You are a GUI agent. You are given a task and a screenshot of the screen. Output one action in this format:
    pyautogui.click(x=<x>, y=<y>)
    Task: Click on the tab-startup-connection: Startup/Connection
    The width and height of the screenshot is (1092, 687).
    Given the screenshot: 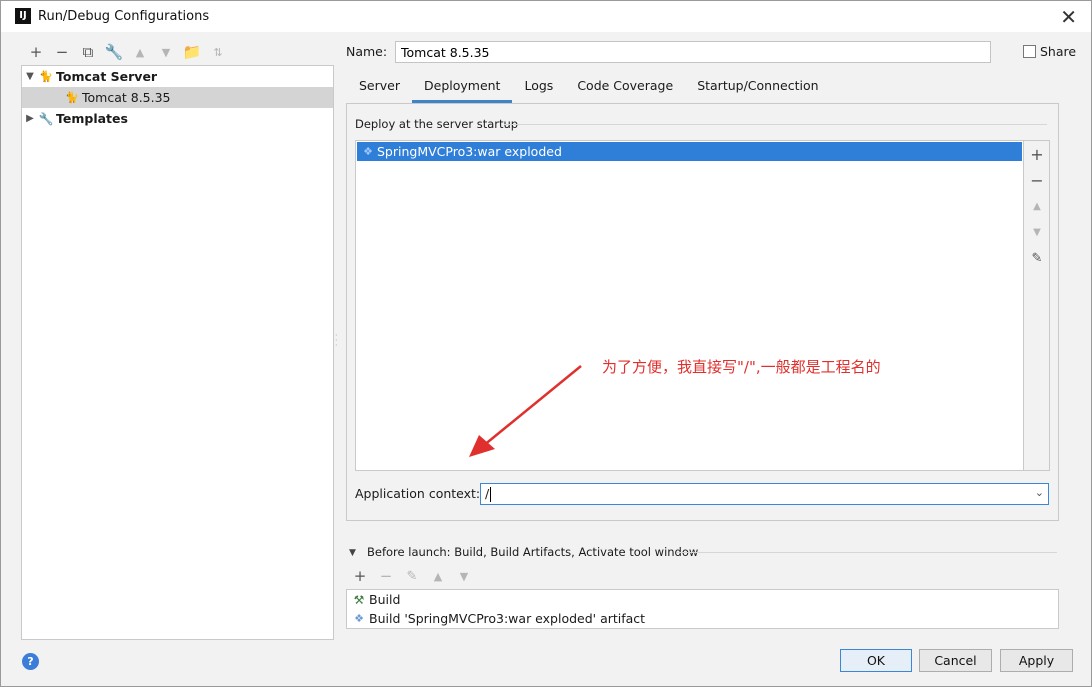 What is the action you would take?
    pyautogui.click(x=757, y=88)
    